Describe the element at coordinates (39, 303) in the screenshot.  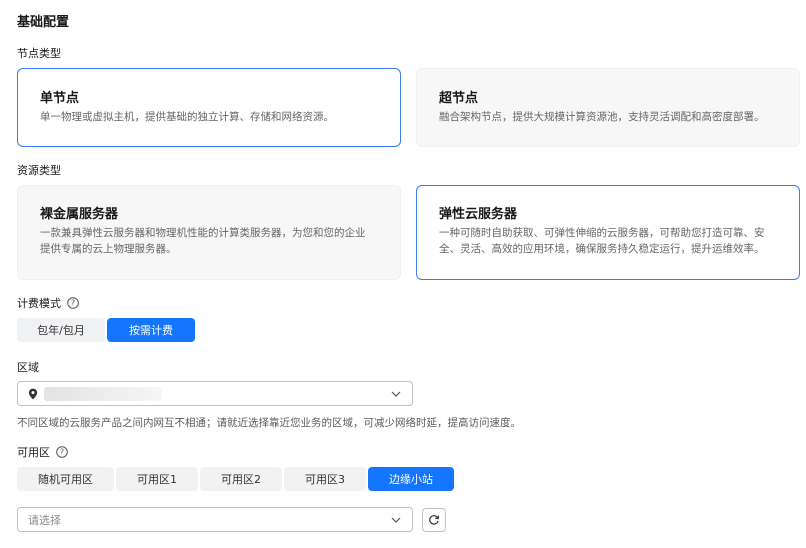
I see `billing-label-text: 计费模式` at that location.